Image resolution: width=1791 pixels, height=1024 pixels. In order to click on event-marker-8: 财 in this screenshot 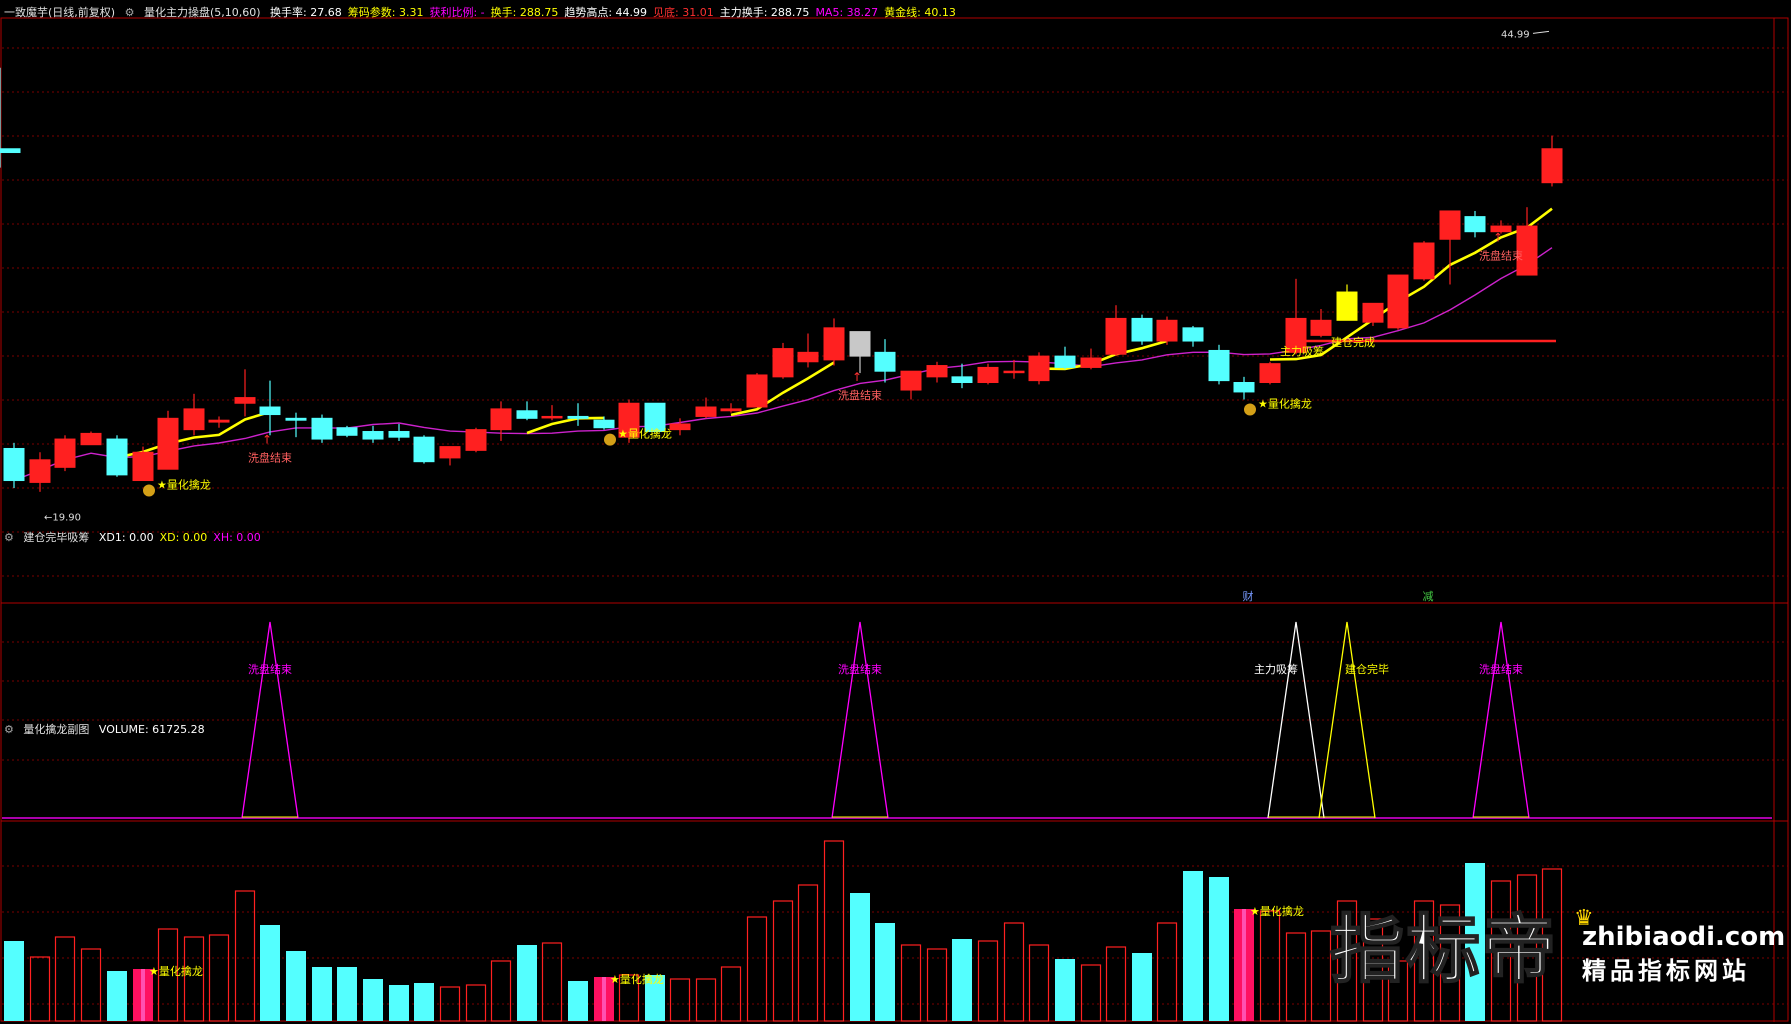, I will do `click(1248, 596)`.